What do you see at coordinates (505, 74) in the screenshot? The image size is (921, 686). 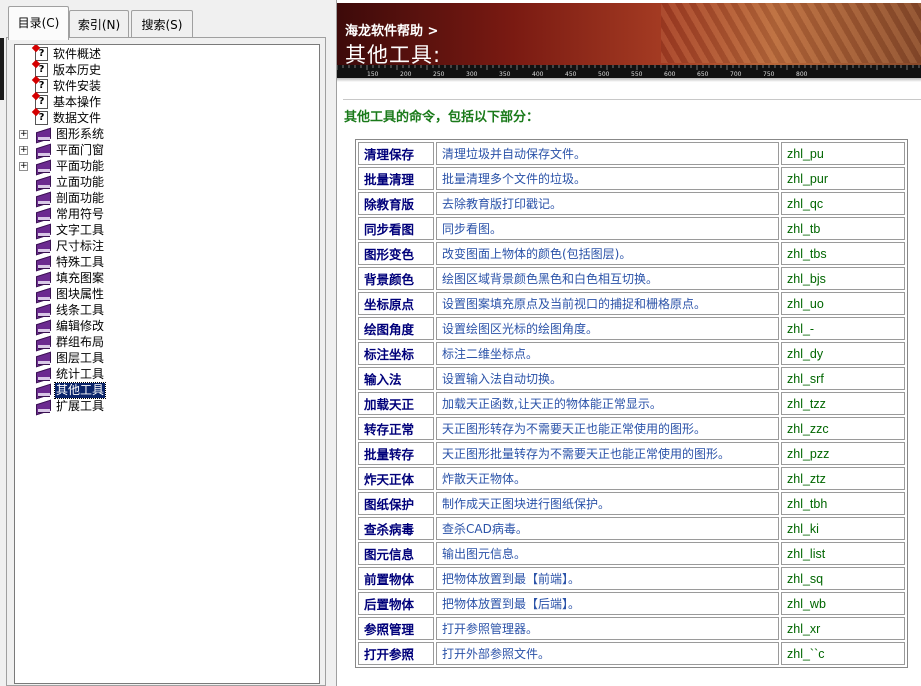 I see `ruler-label: 350` at bounding box center [505, 74].